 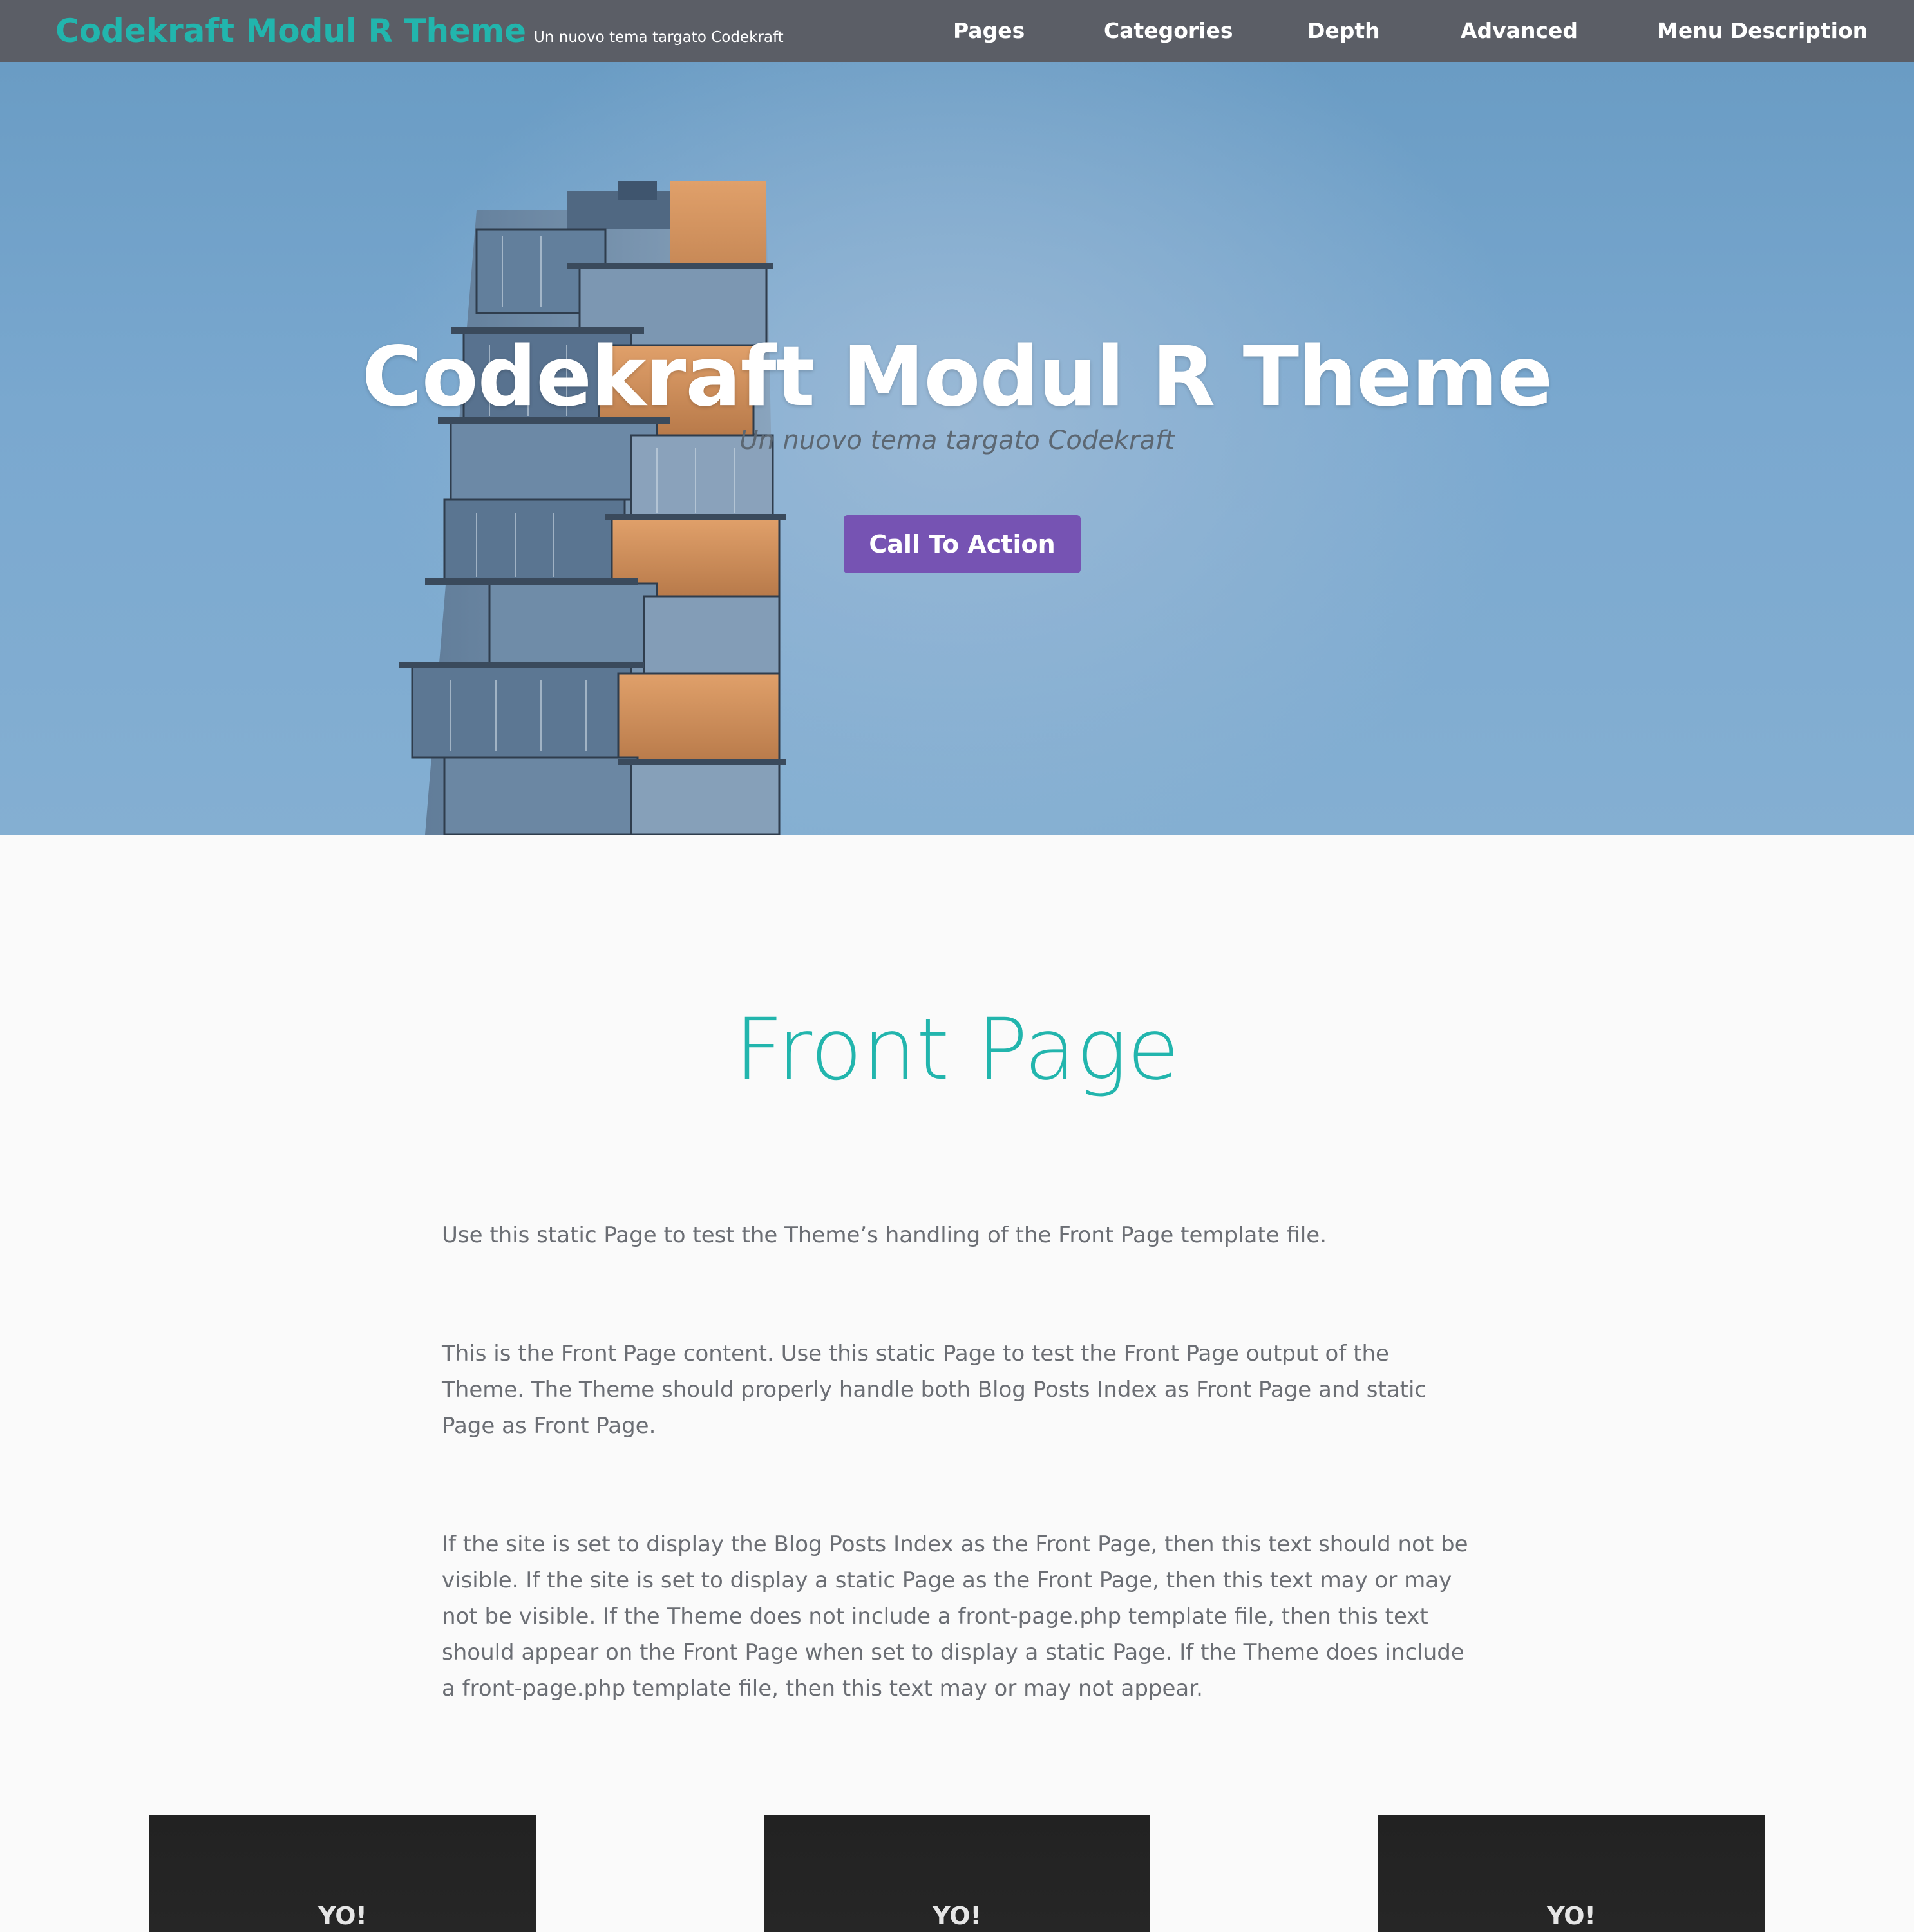 What do you see at coordinates (1168, 31) in the screenshot?
I see `nav-item-categories: Categories` at bounding box center [1168, 31].